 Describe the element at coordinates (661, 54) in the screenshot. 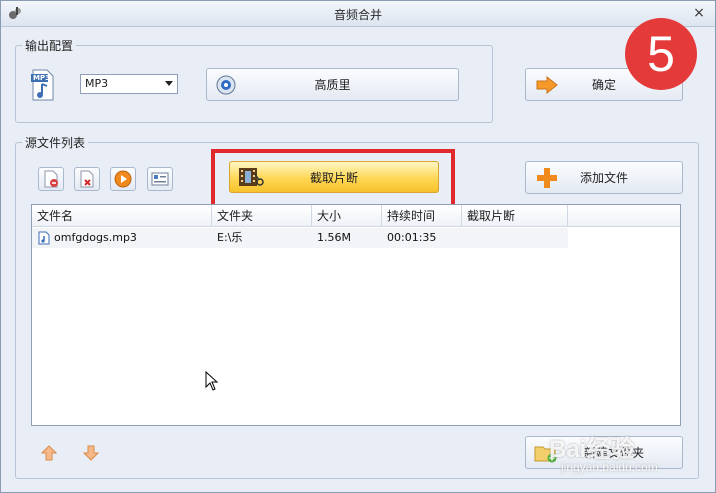

I see `step-number-badge: 5` at that location.